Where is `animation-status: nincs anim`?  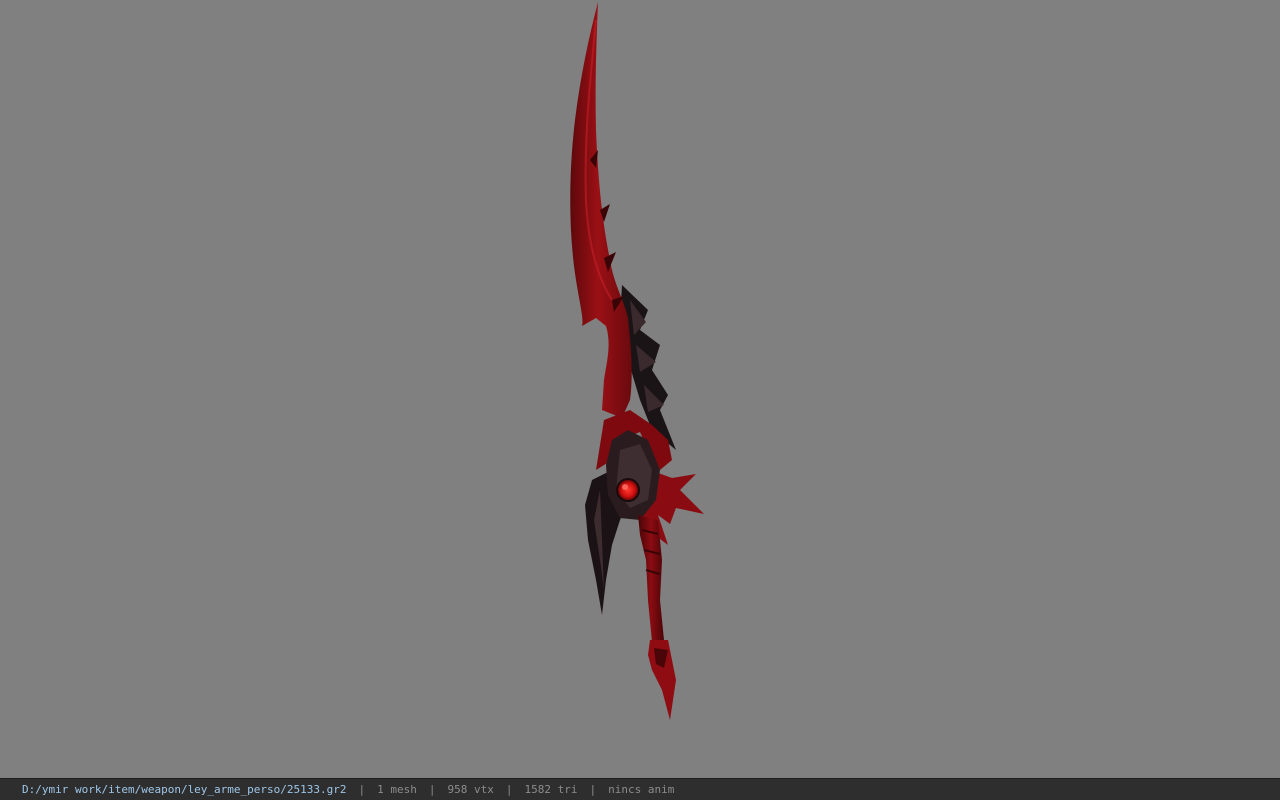
animation-status: nincs anim is located at coordinates (641, 789).